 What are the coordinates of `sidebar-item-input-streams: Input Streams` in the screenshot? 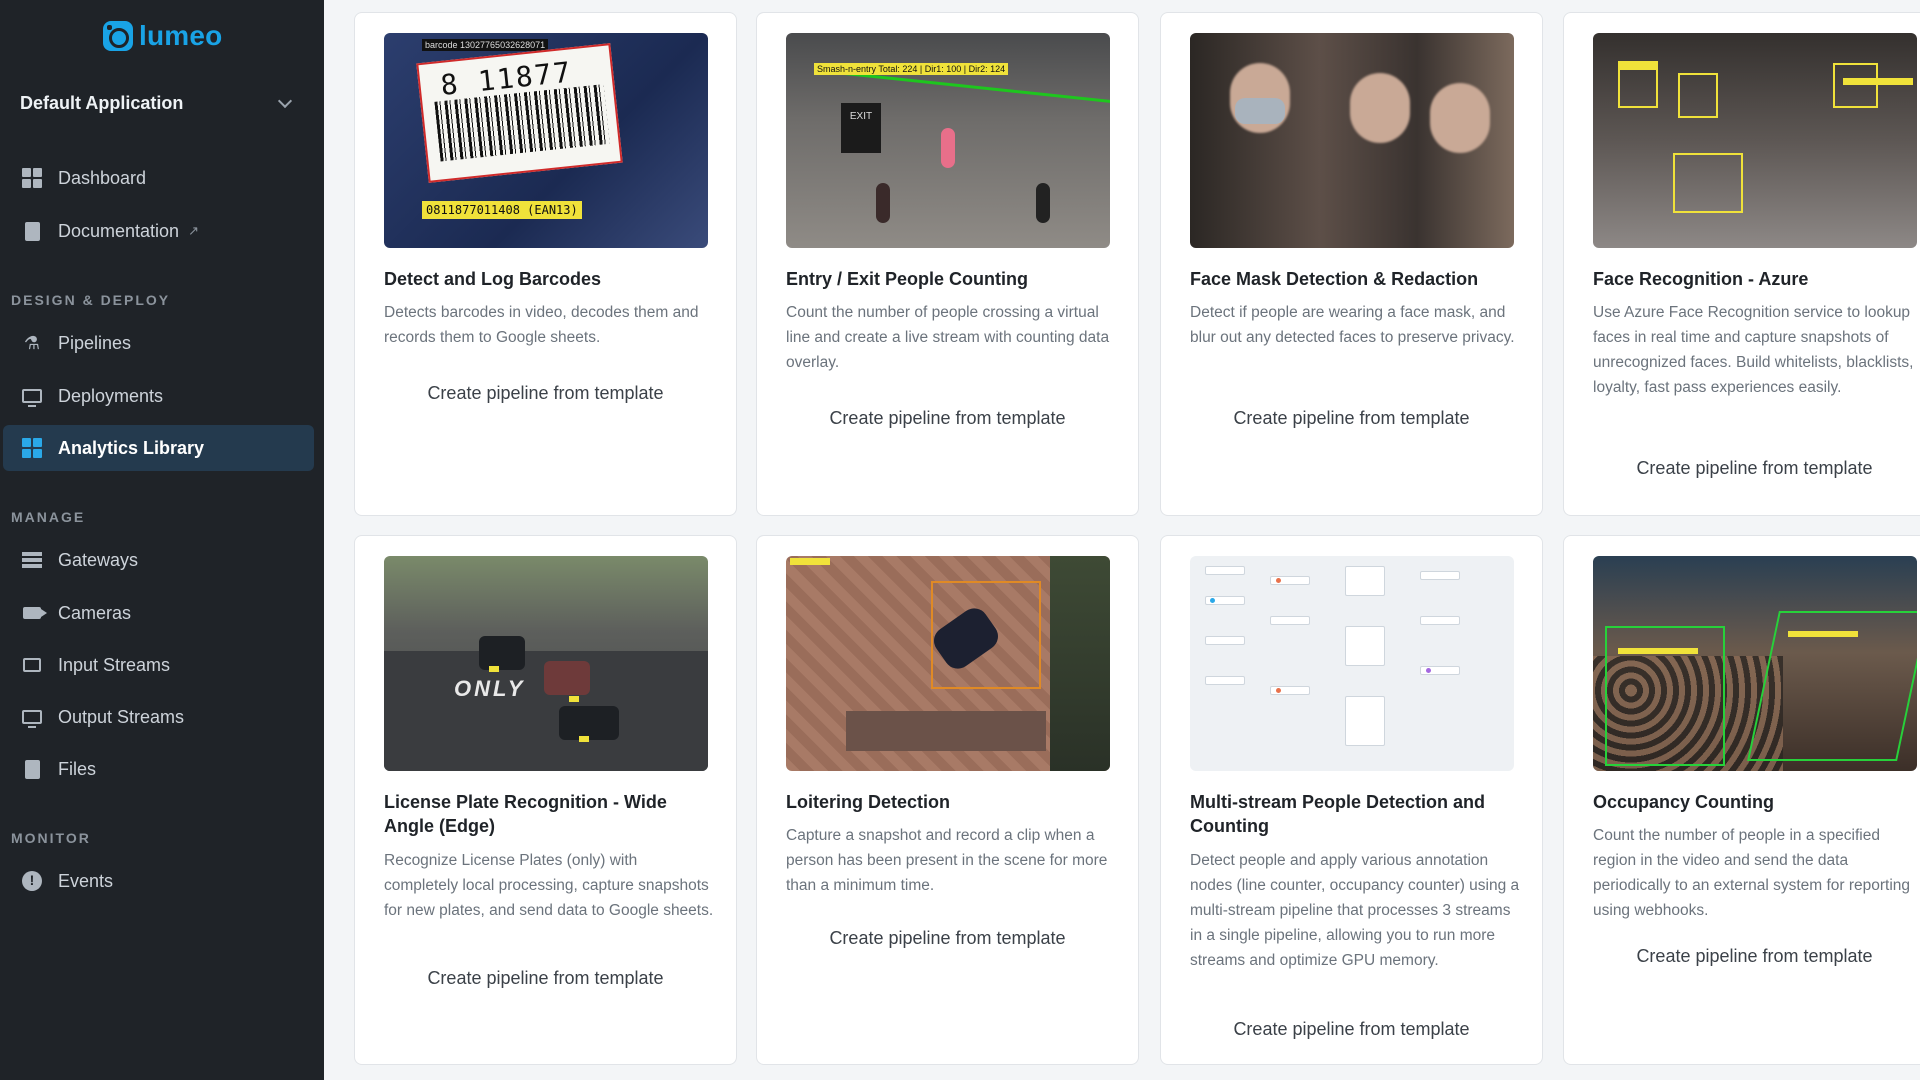 It's located at (158, 665).